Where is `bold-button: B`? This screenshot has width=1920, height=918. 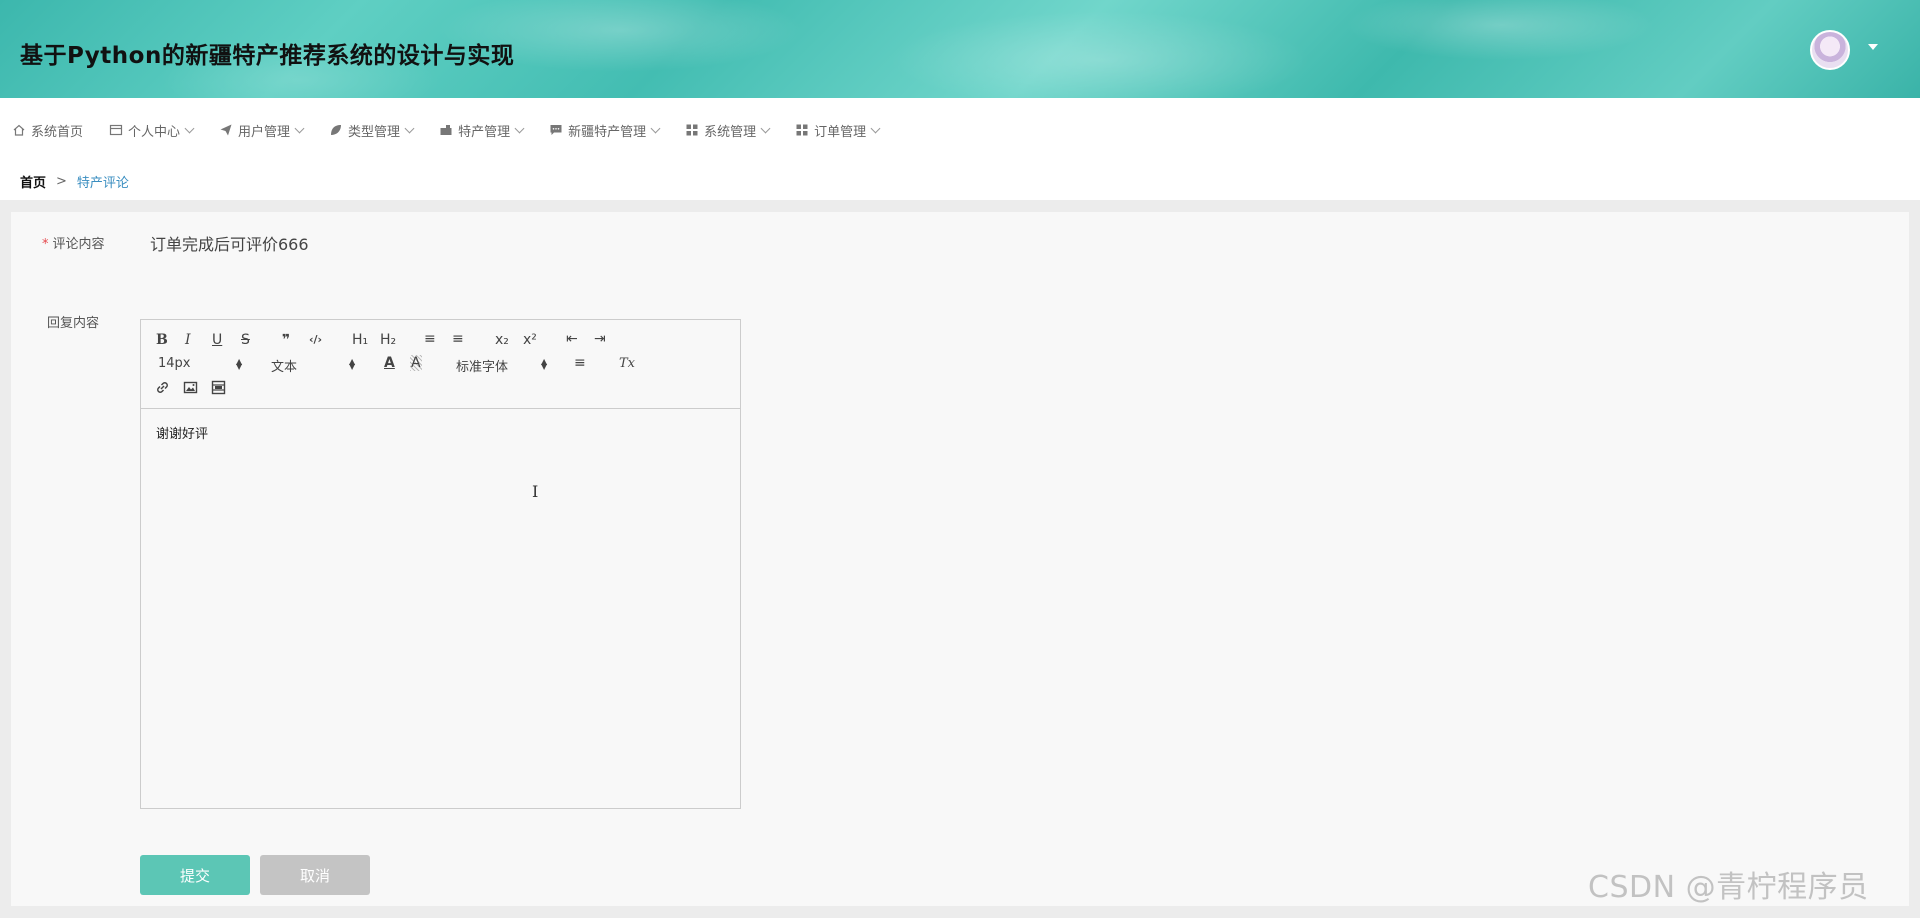 bold-button: B is located at coordinates (162, 340).